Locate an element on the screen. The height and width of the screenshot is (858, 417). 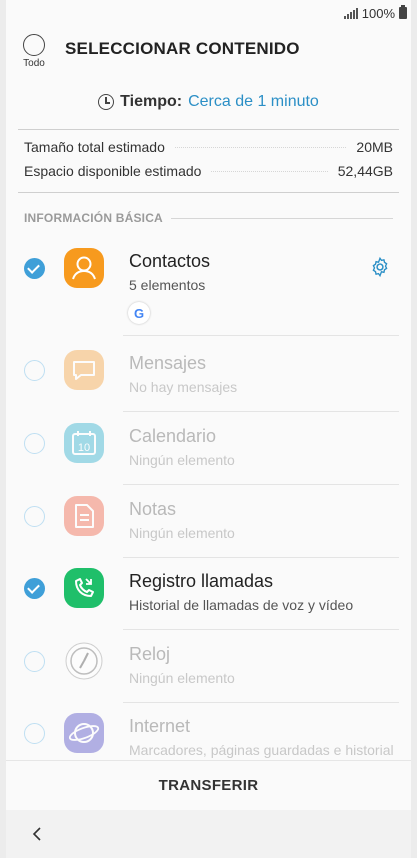
item-subtitle: Historial de llamadas de voz y vídeo is located at coordinates (241, 605).